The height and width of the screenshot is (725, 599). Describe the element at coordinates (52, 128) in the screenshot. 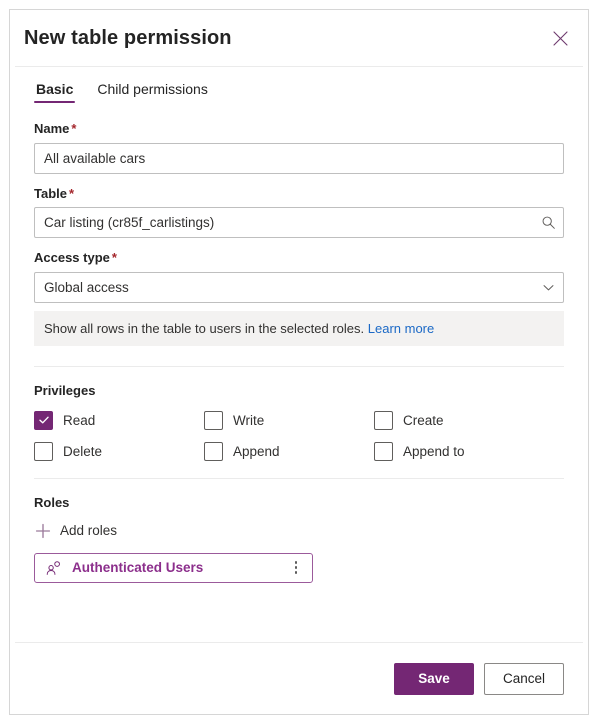

I see `name-label-text: Name` at that location.